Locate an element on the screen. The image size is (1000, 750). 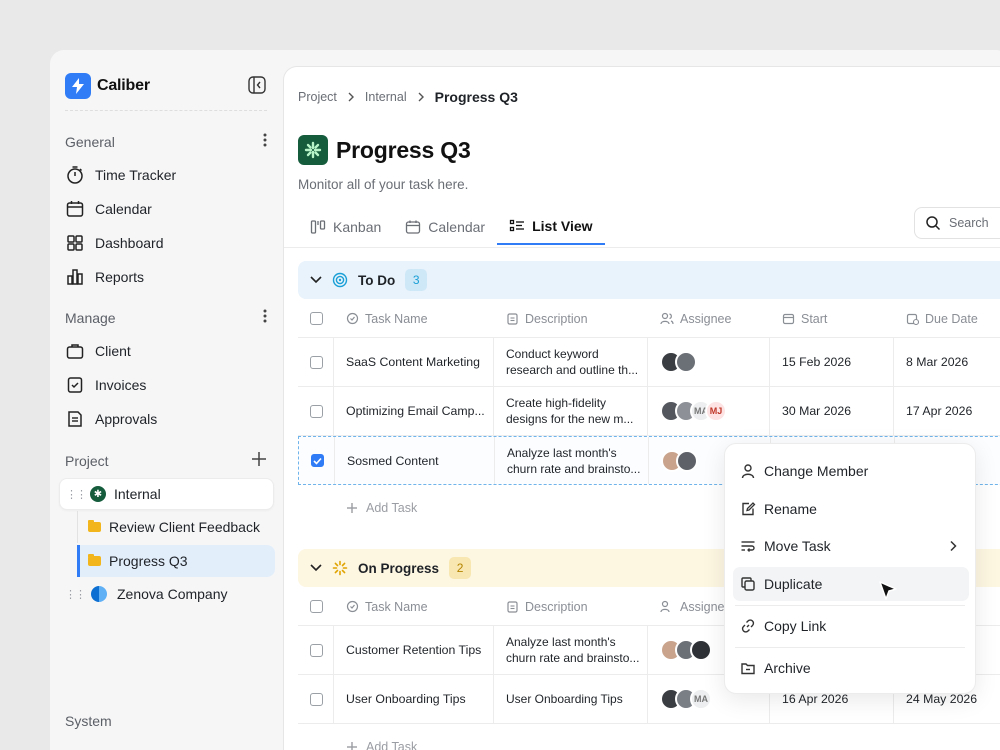
sidebar-item-calendar: Calendar is located at coordinates (170, 209).